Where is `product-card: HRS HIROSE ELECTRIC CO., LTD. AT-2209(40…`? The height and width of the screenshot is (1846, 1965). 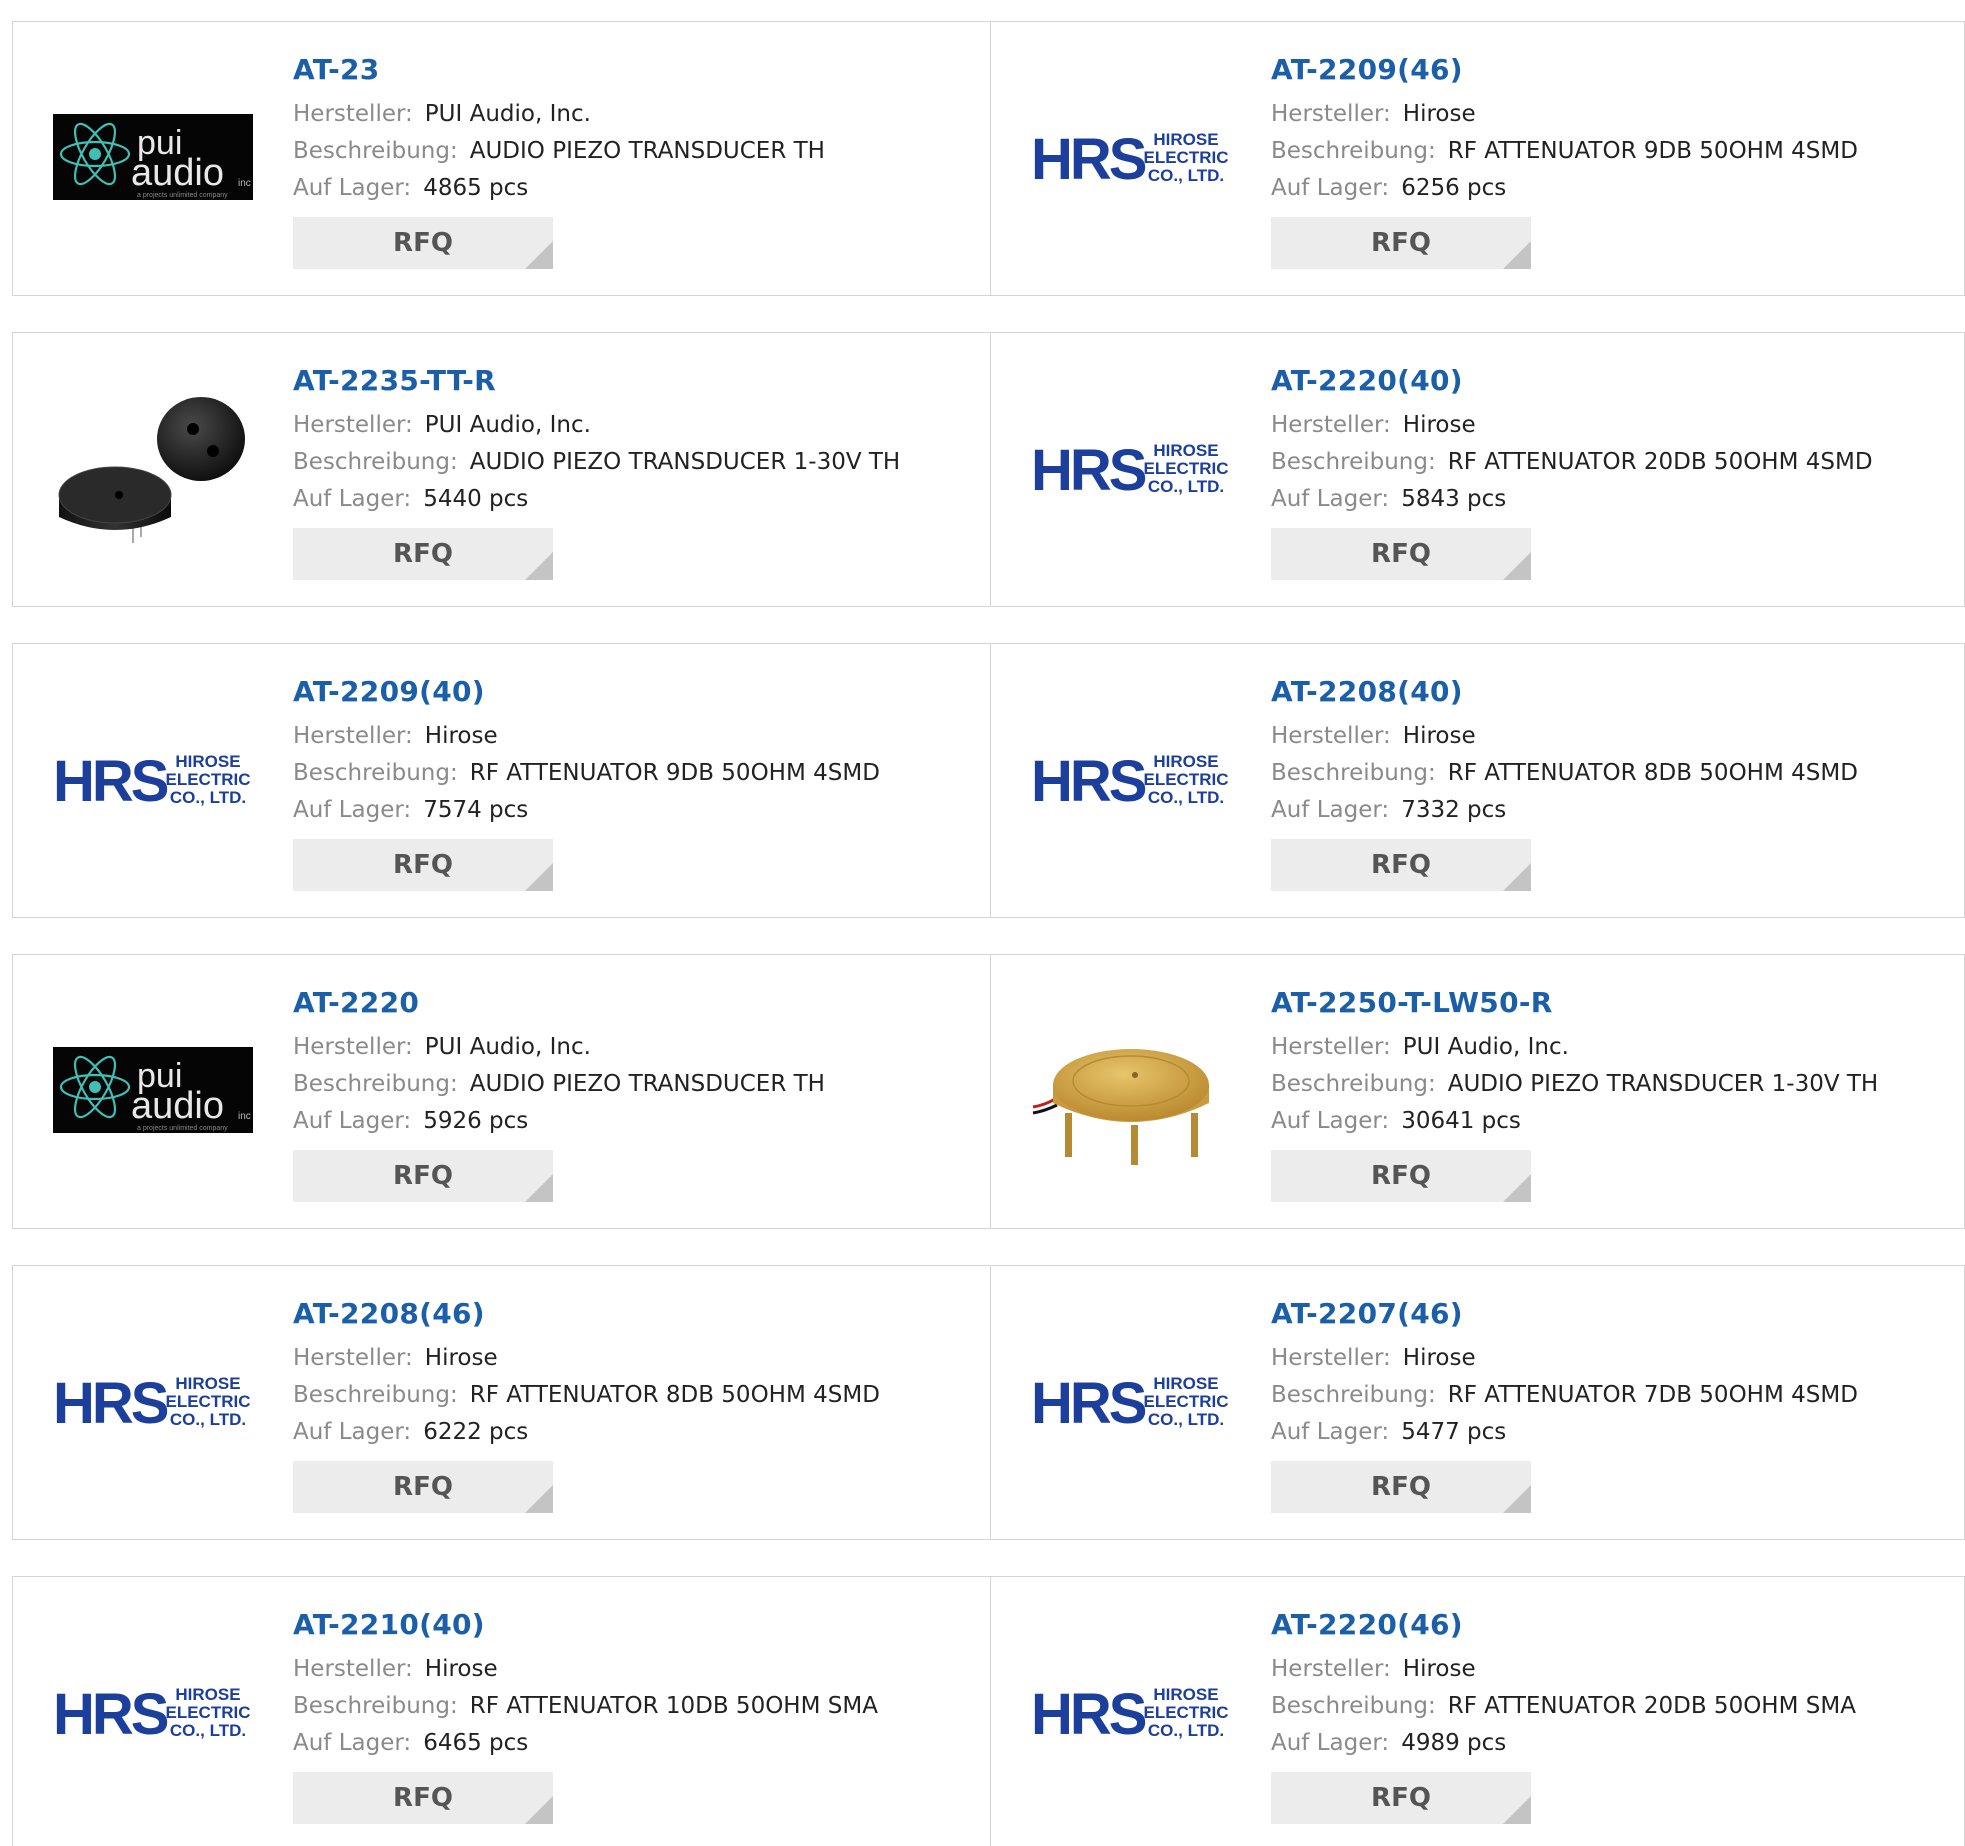 product-card: HRS HIROSE ELECTRIC CO., LTD. AT-2209(40… is located at coordinates (502, 780).